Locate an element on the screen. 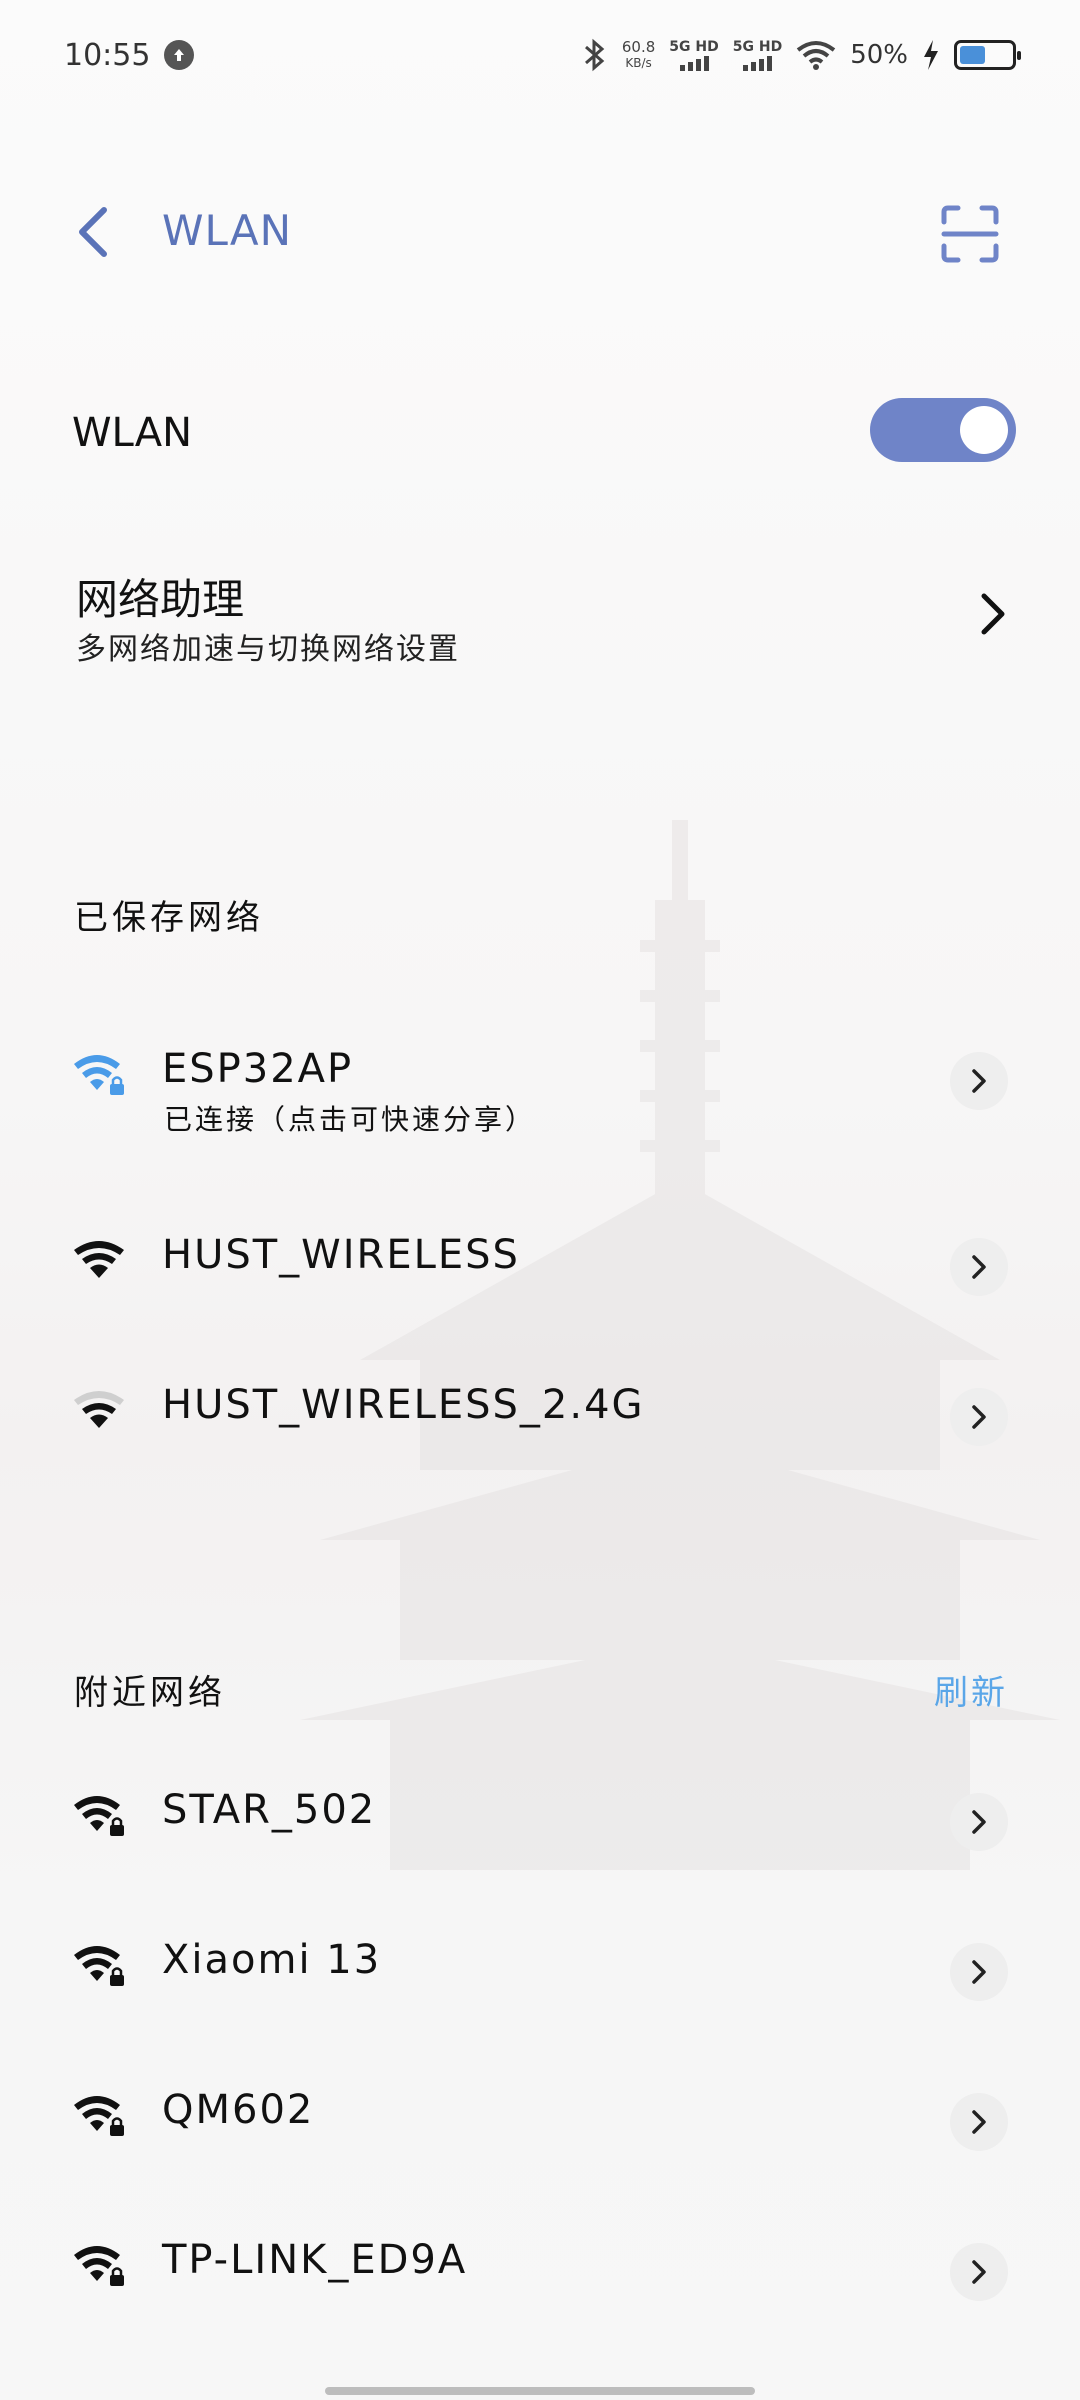 This screenshot has height=2400, width=1080. refresh-button: 刷新 is located at coordinates (971, 1689).